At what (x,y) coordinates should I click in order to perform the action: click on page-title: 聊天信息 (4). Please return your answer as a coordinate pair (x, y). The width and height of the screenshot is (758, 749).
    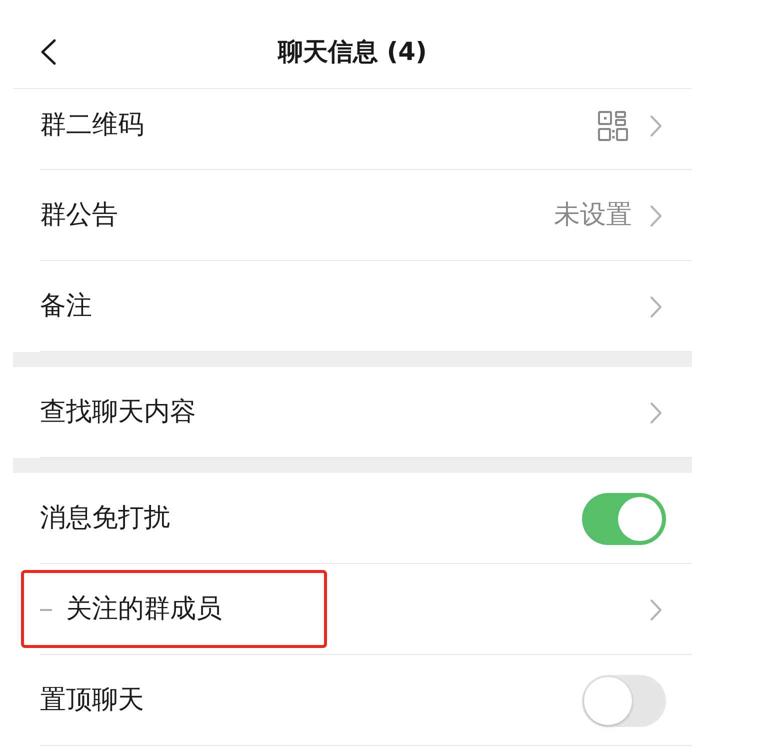
    Looking at the image, I should click on (352, 52).